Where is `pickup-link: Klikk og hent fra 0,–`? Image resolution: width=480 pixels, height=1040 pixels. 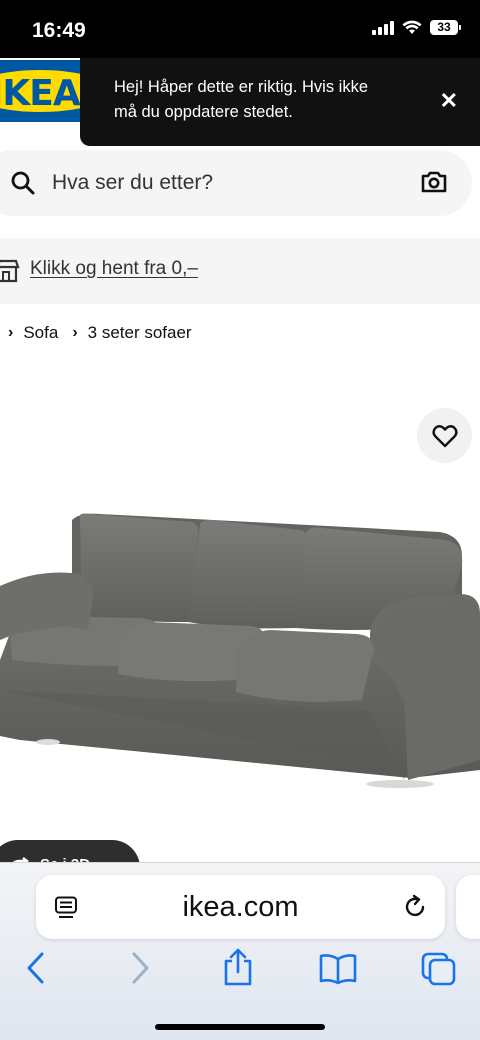
pickup-link: Klikk og hent fra 0,– is located at coordinates (114, 269).